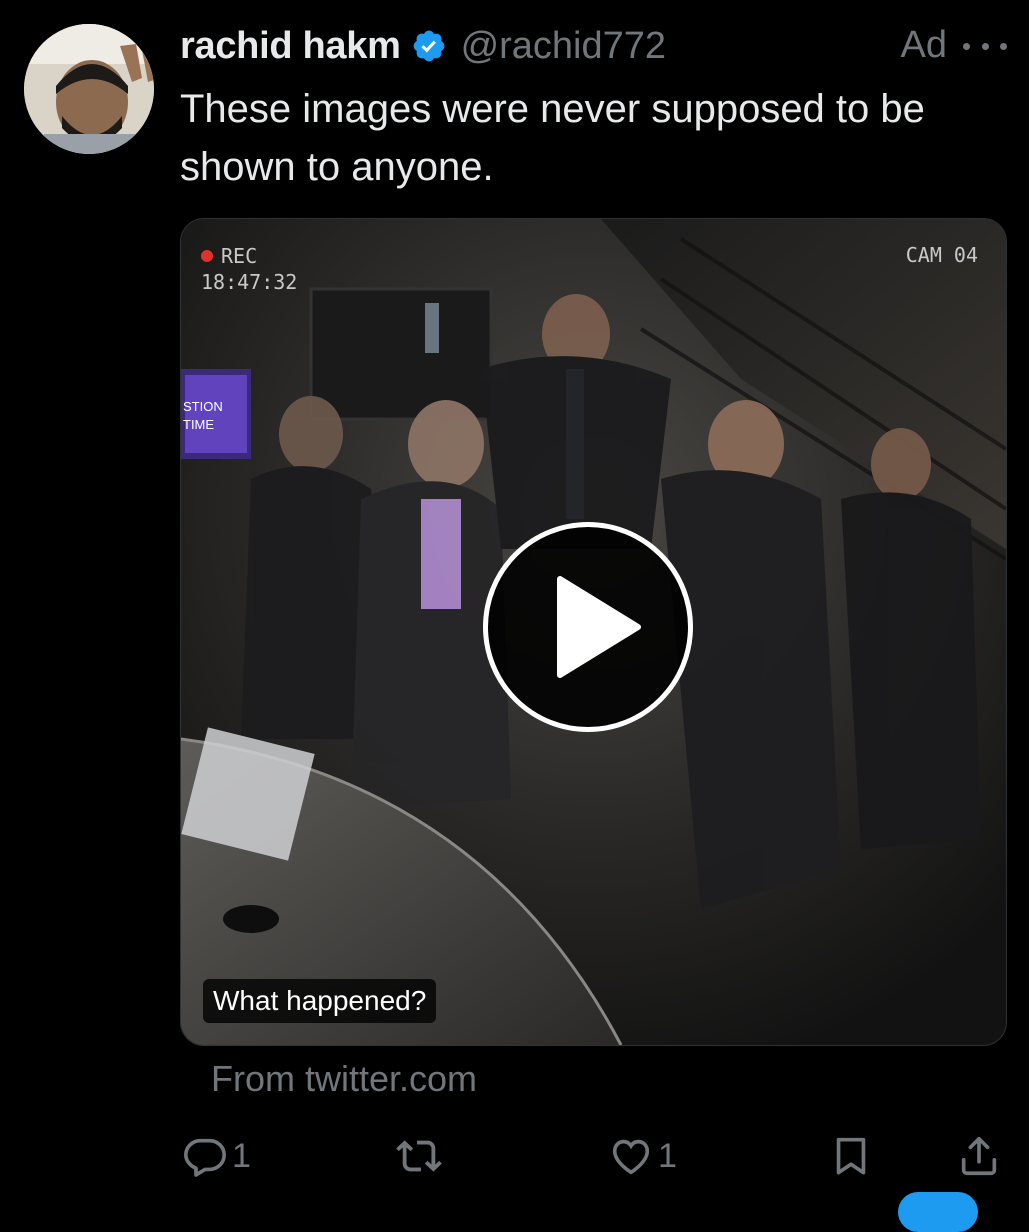  What do you see at coordinates (207, 256) in the screenshot?
I see `rec-dot-icon` at bounding box center [207, 256].